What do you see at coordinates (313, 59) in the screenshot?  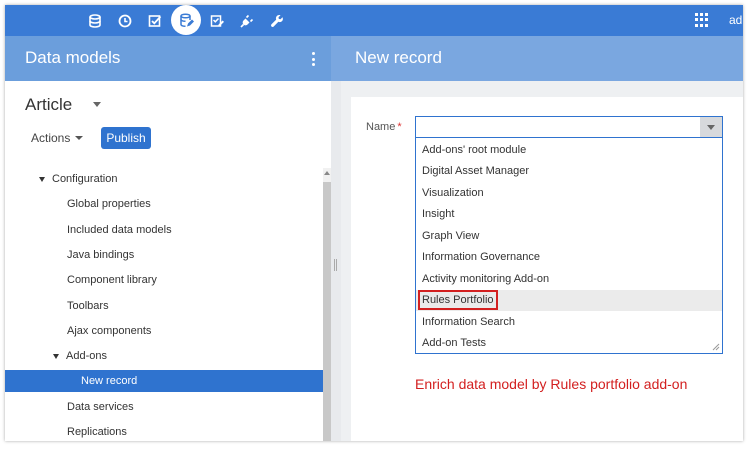 I see `more-options-icon` at bounding box center [313, 59].